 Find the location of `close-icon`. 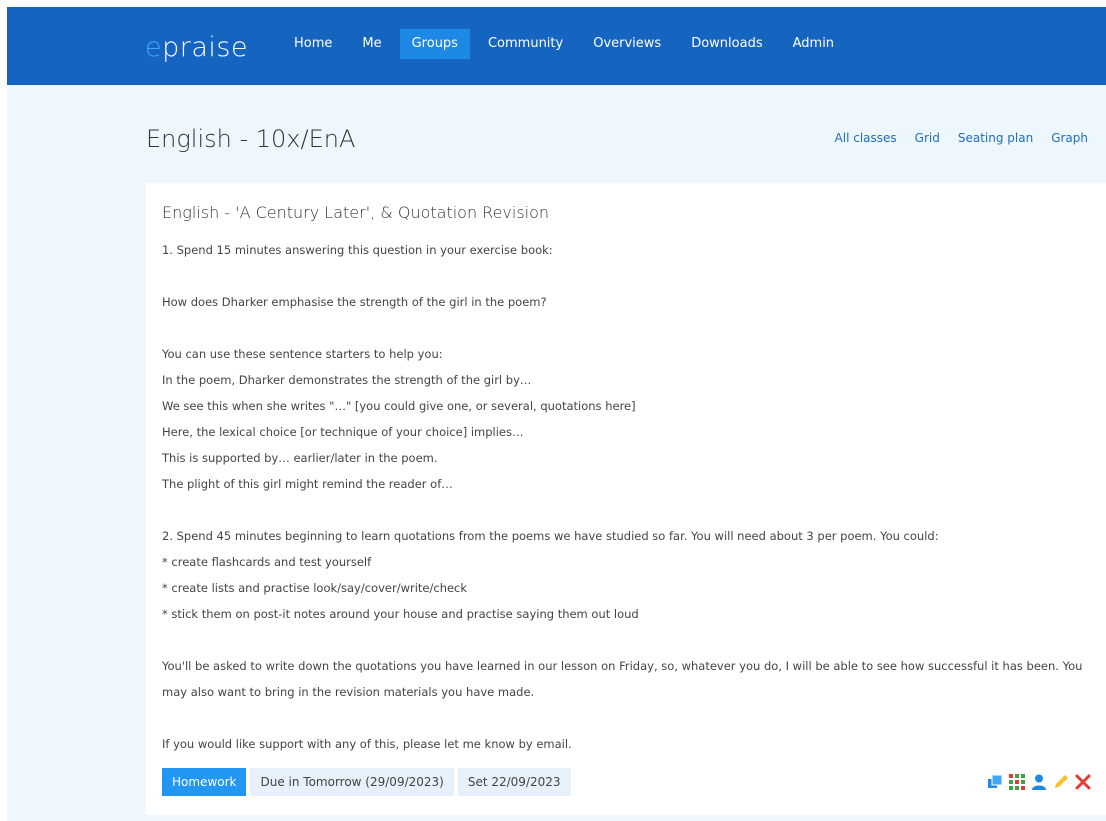

close-icon is located at coordinates (1083, 782).